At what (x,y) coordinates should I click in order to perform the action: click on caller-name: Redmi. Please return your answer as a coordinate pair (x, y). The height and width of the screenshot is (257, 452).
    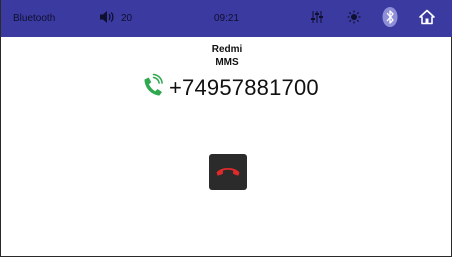
    Looking at the image, I should click on (227, 49).